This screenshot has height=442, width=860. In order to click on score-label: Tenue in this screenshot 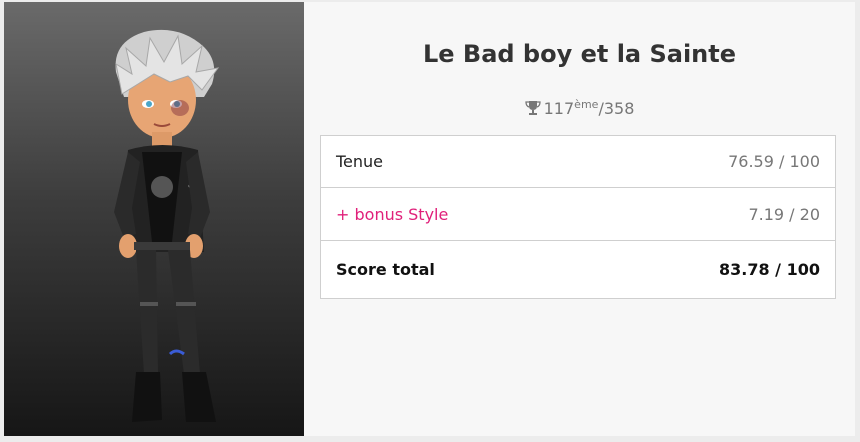, I will do `click(360, 161)`.